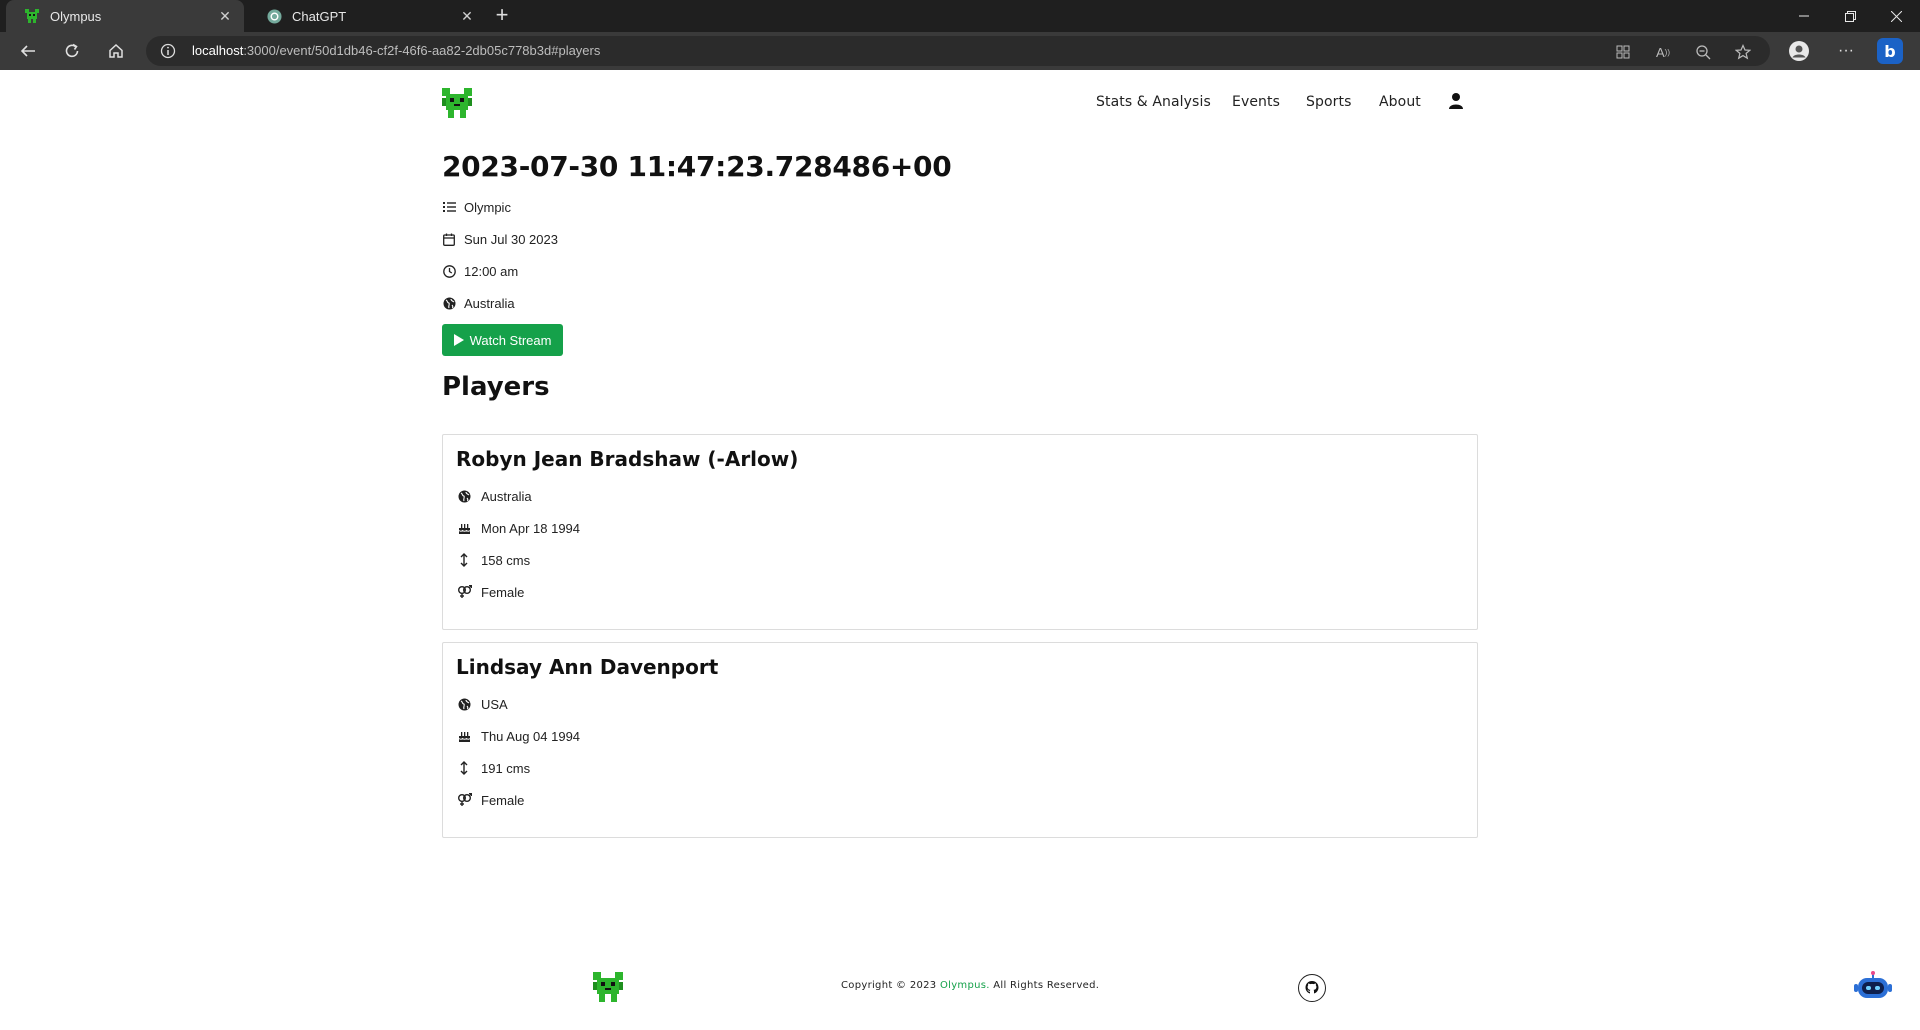 The height and width of the screenshot is (1030, 1920). I want to click on player-country-text: USA, so click(494, 704).